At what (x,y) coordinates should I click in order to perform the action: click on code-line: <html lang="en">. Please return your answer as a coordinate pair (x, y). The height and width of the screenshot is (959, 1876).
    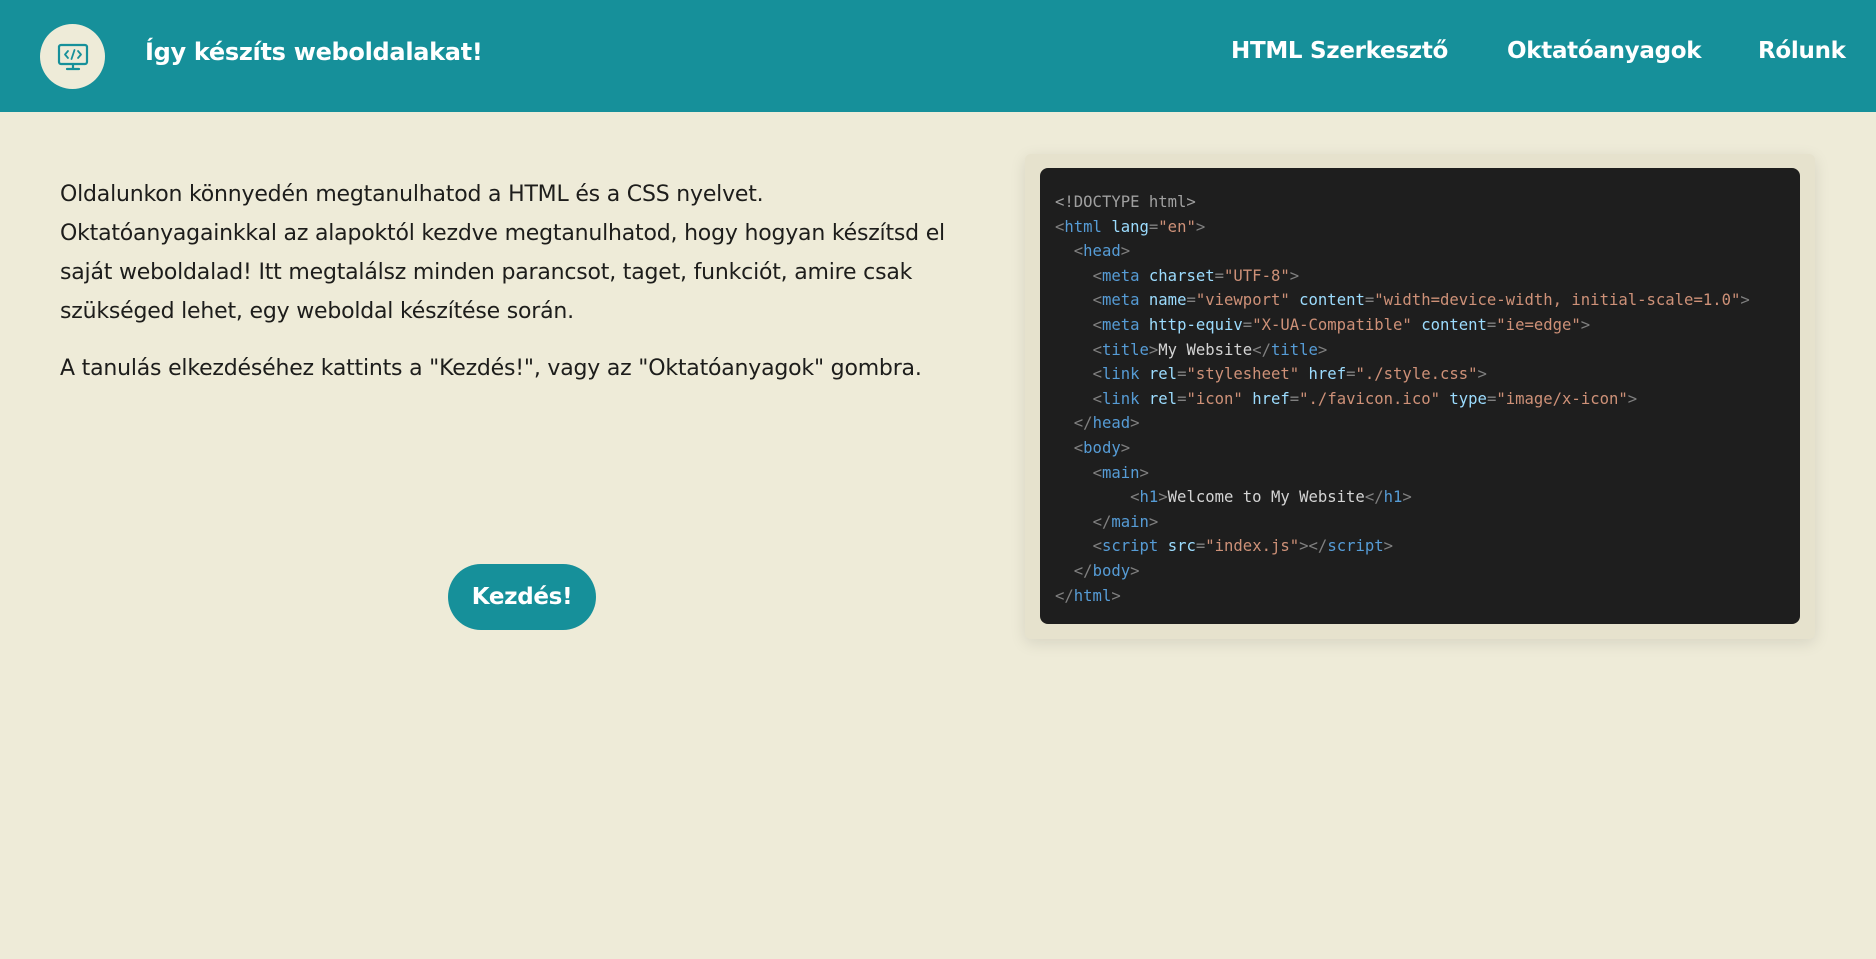
    Looking at the image, I should click on (1427, 227).